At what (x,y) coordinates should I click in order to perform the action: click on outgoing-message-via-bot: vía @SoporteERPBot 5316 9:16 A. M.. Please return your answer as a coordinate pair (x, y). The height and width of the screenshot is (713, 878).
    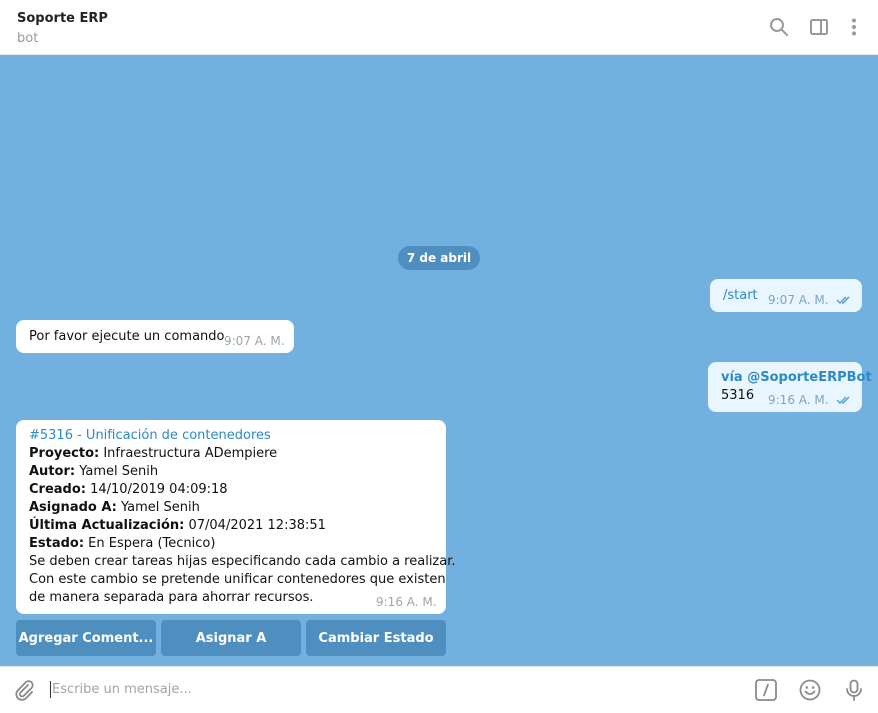
    Looking at the image, I should click on (790, 387).